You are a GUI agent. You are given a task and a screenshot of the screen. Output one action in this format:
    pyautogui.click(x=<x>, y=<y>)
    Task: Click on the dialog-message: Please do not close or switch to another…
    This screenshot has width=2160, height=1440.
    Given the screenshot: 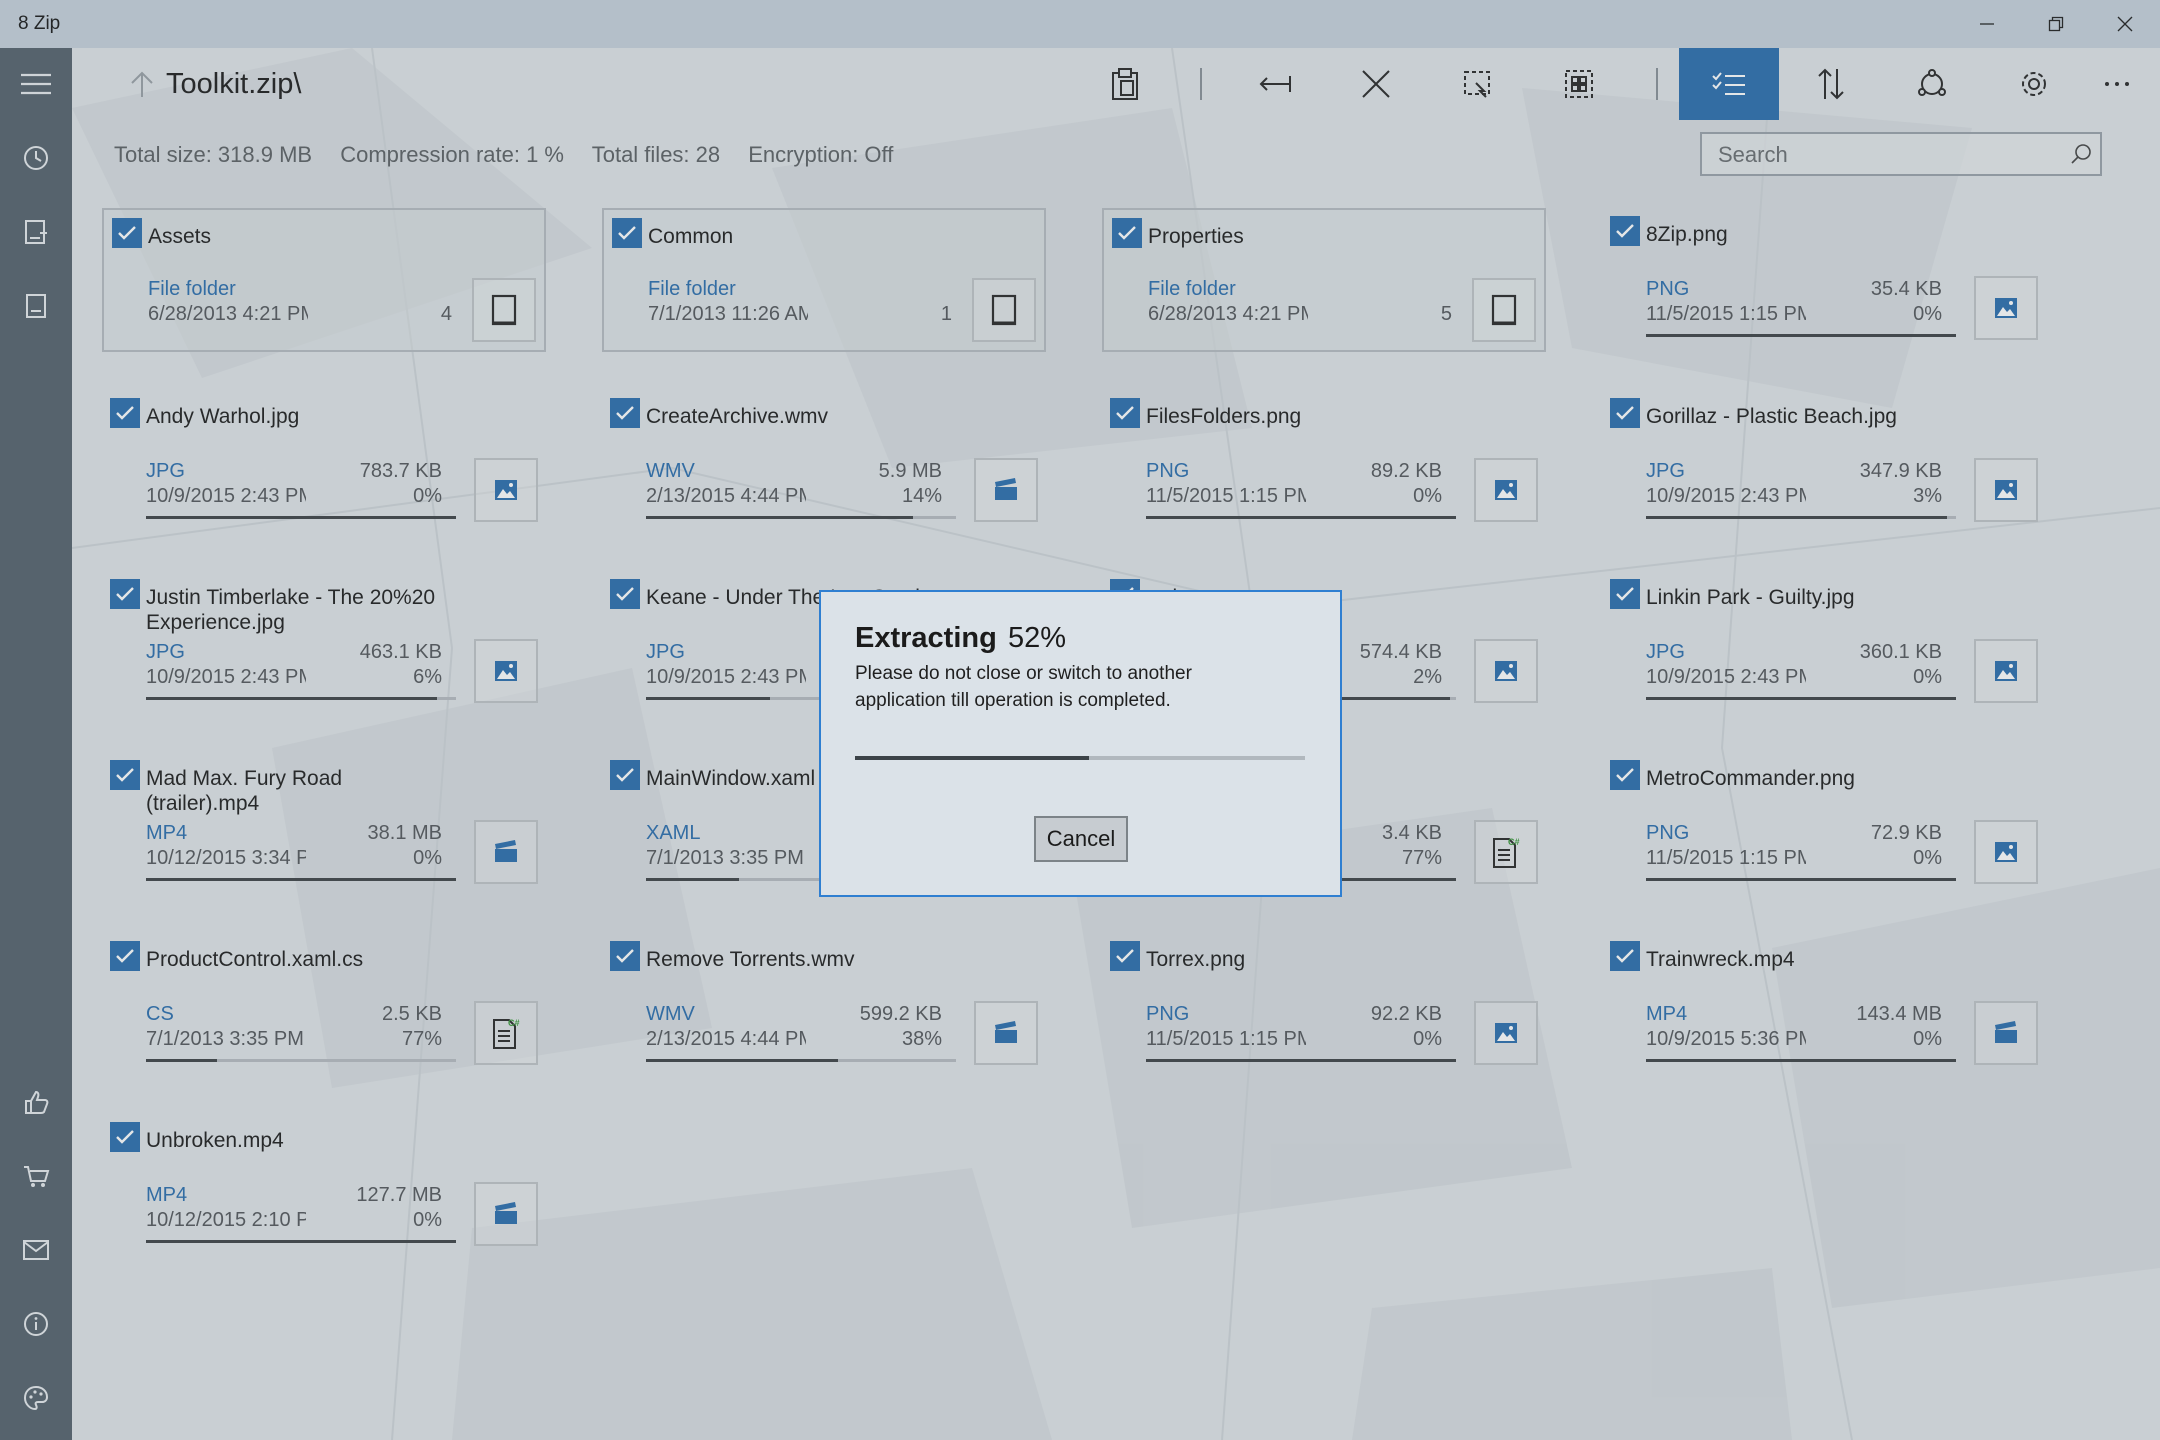 What is the action you would take?
    pyautogui.click(x=1055, y=687)
    